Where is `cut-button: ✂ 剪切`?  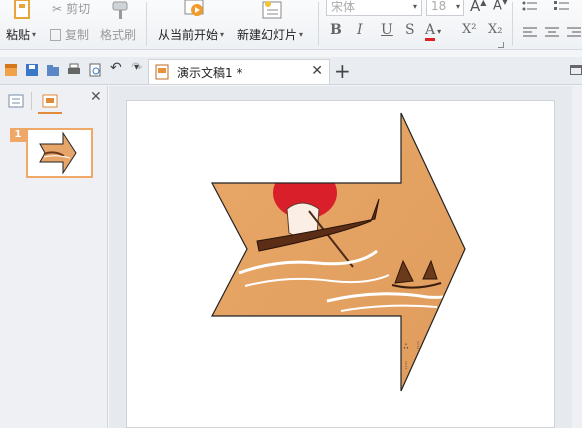 cut-button: ✂ 剪切 is located at coordinates (71, 8).